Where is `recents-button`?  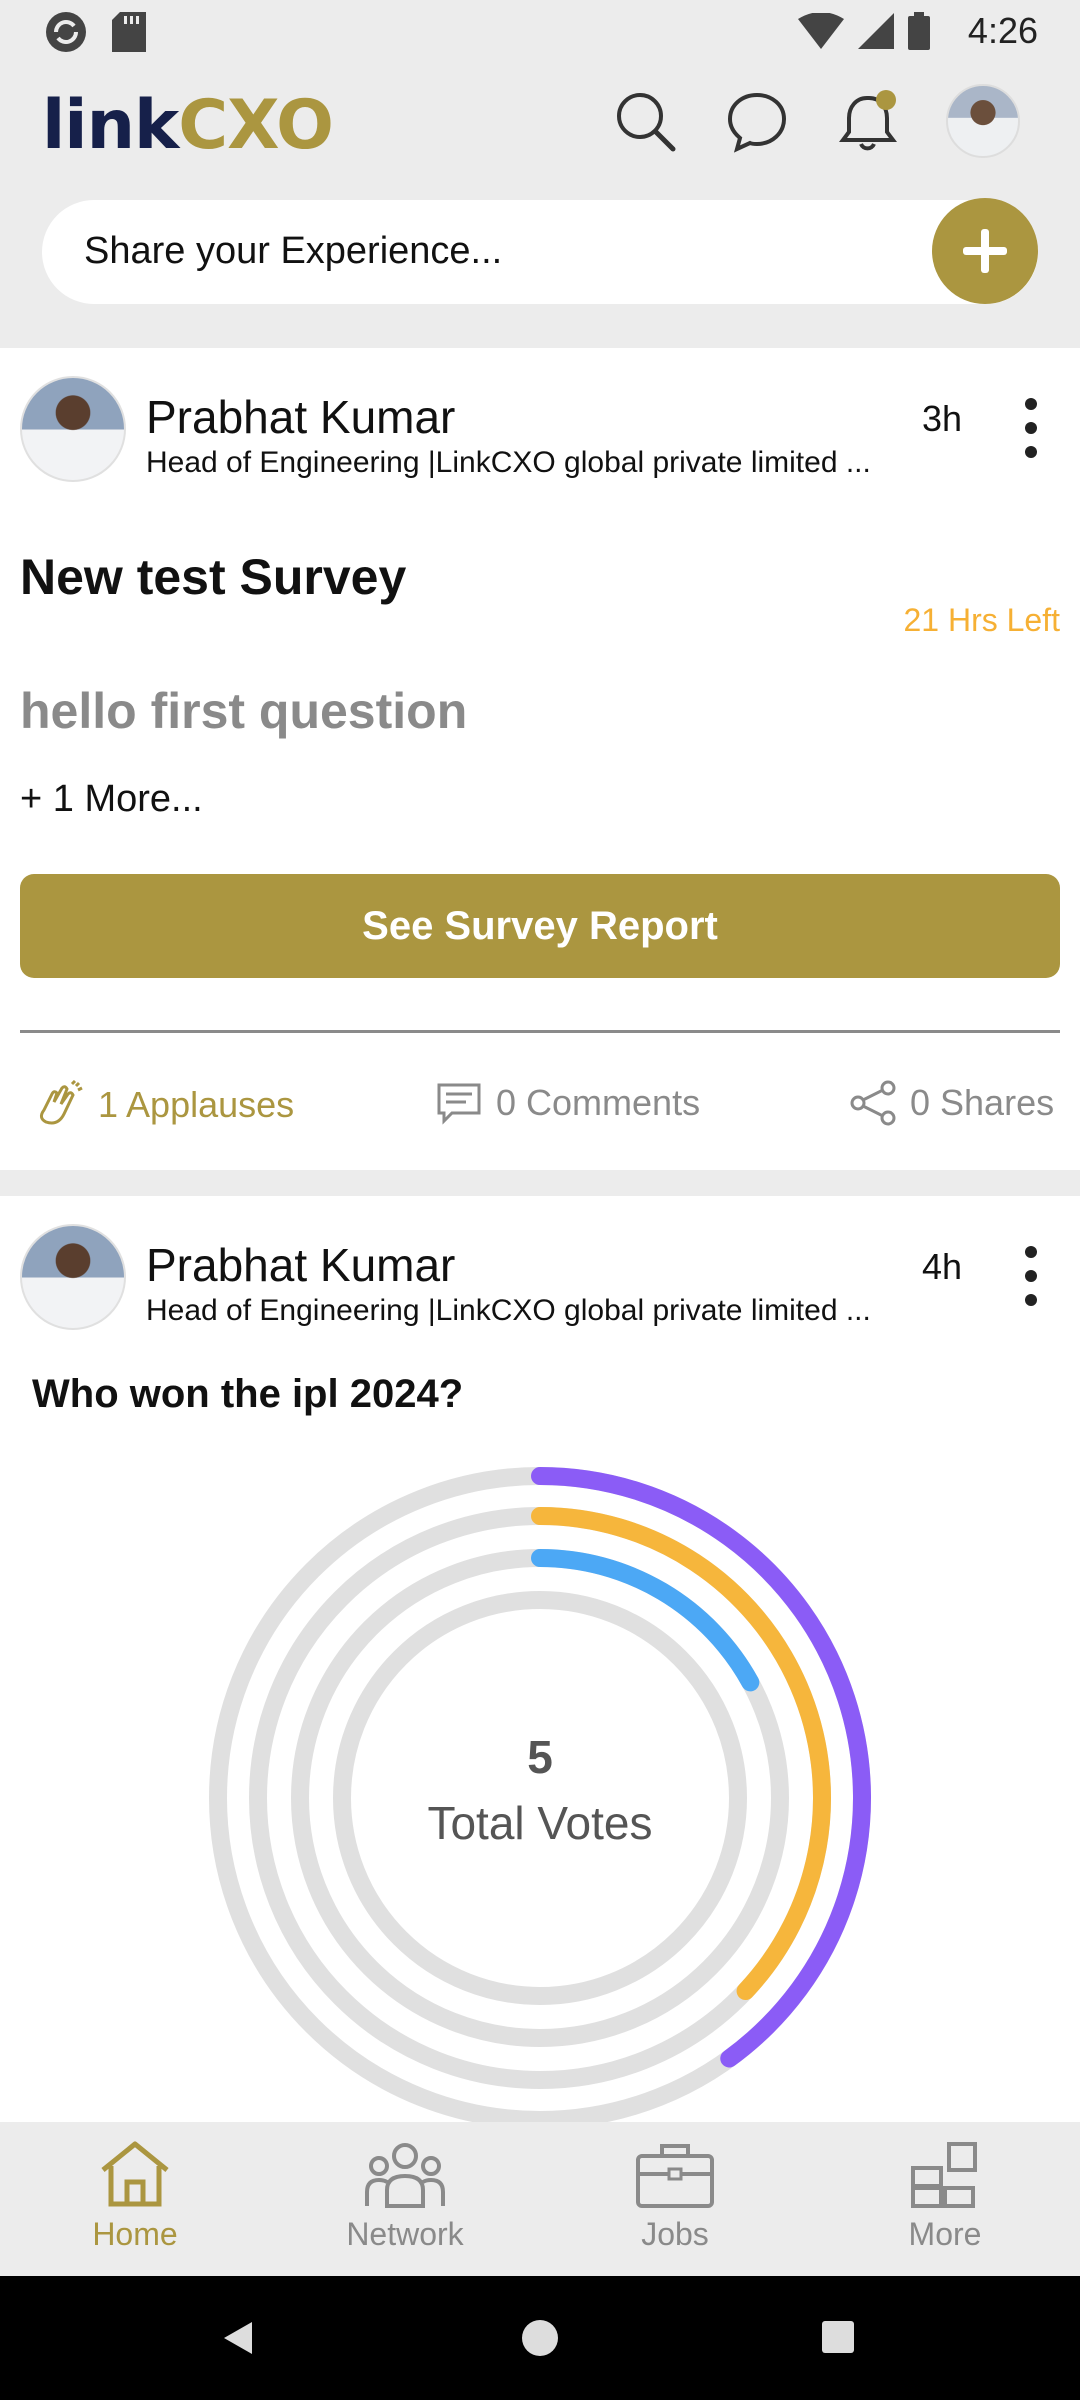
recents-button is located at coordinates (838, 2337).